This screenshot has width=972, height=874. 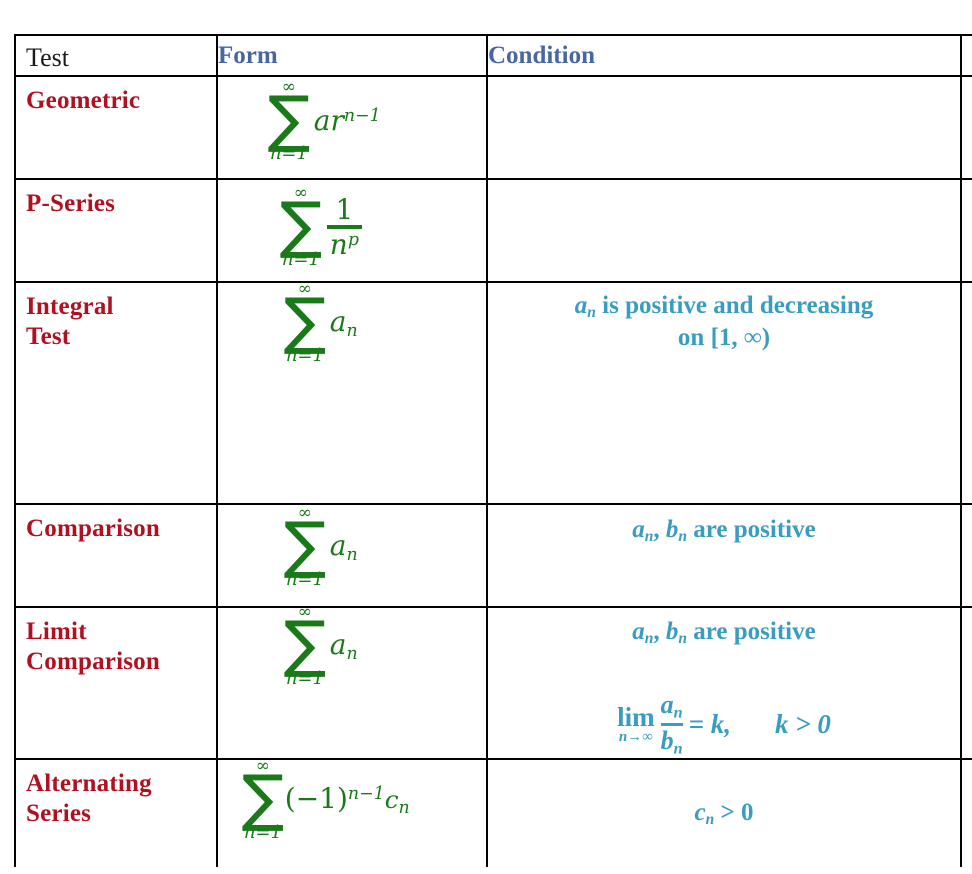 What do you see at coordinates (725, 555) in the screenshot?
I see `condition-cell-comparison: an, bn are positive` at bounding box center [725, 555].